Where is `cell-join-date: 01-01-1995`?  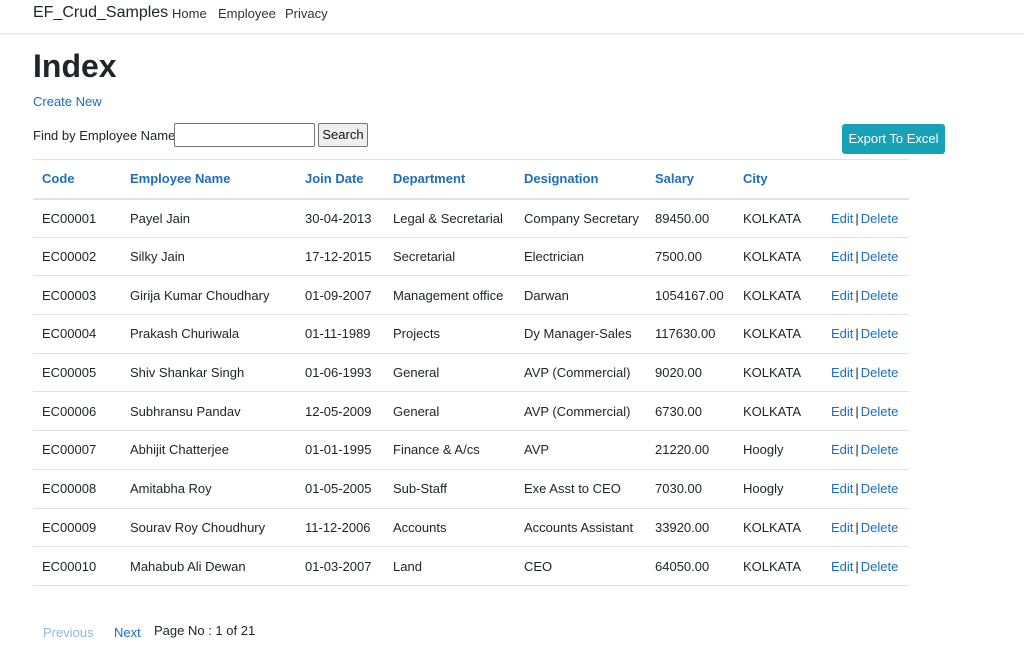
cell-join-date: 01-01-1995 is located at coordinates (340, 450).